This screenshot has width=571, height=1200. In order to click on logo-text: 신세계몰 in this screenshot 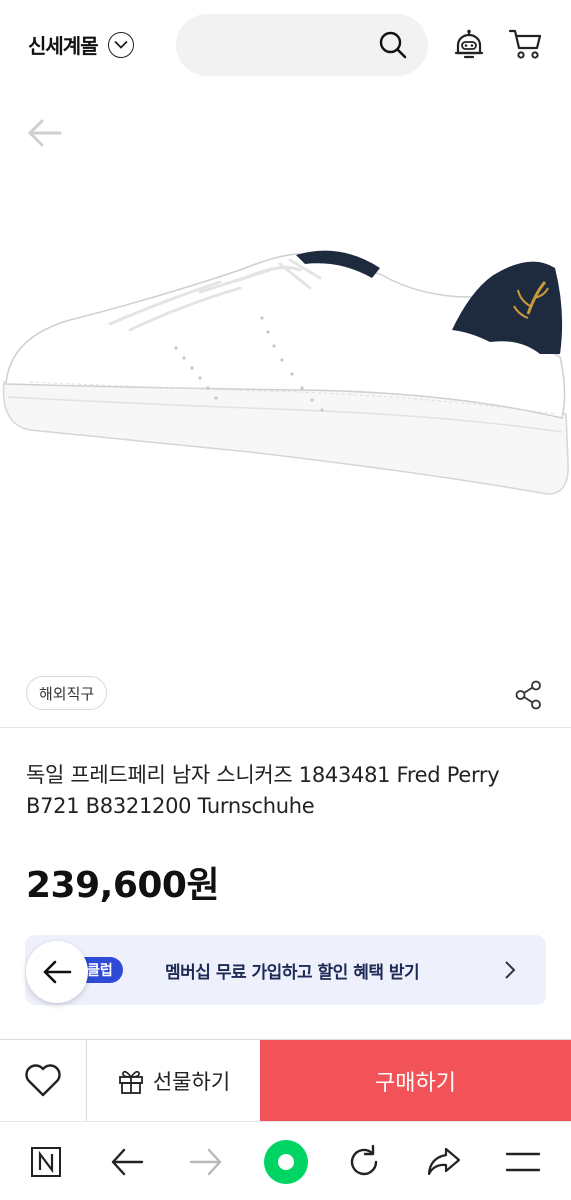, I will do `click(63, 46)`.